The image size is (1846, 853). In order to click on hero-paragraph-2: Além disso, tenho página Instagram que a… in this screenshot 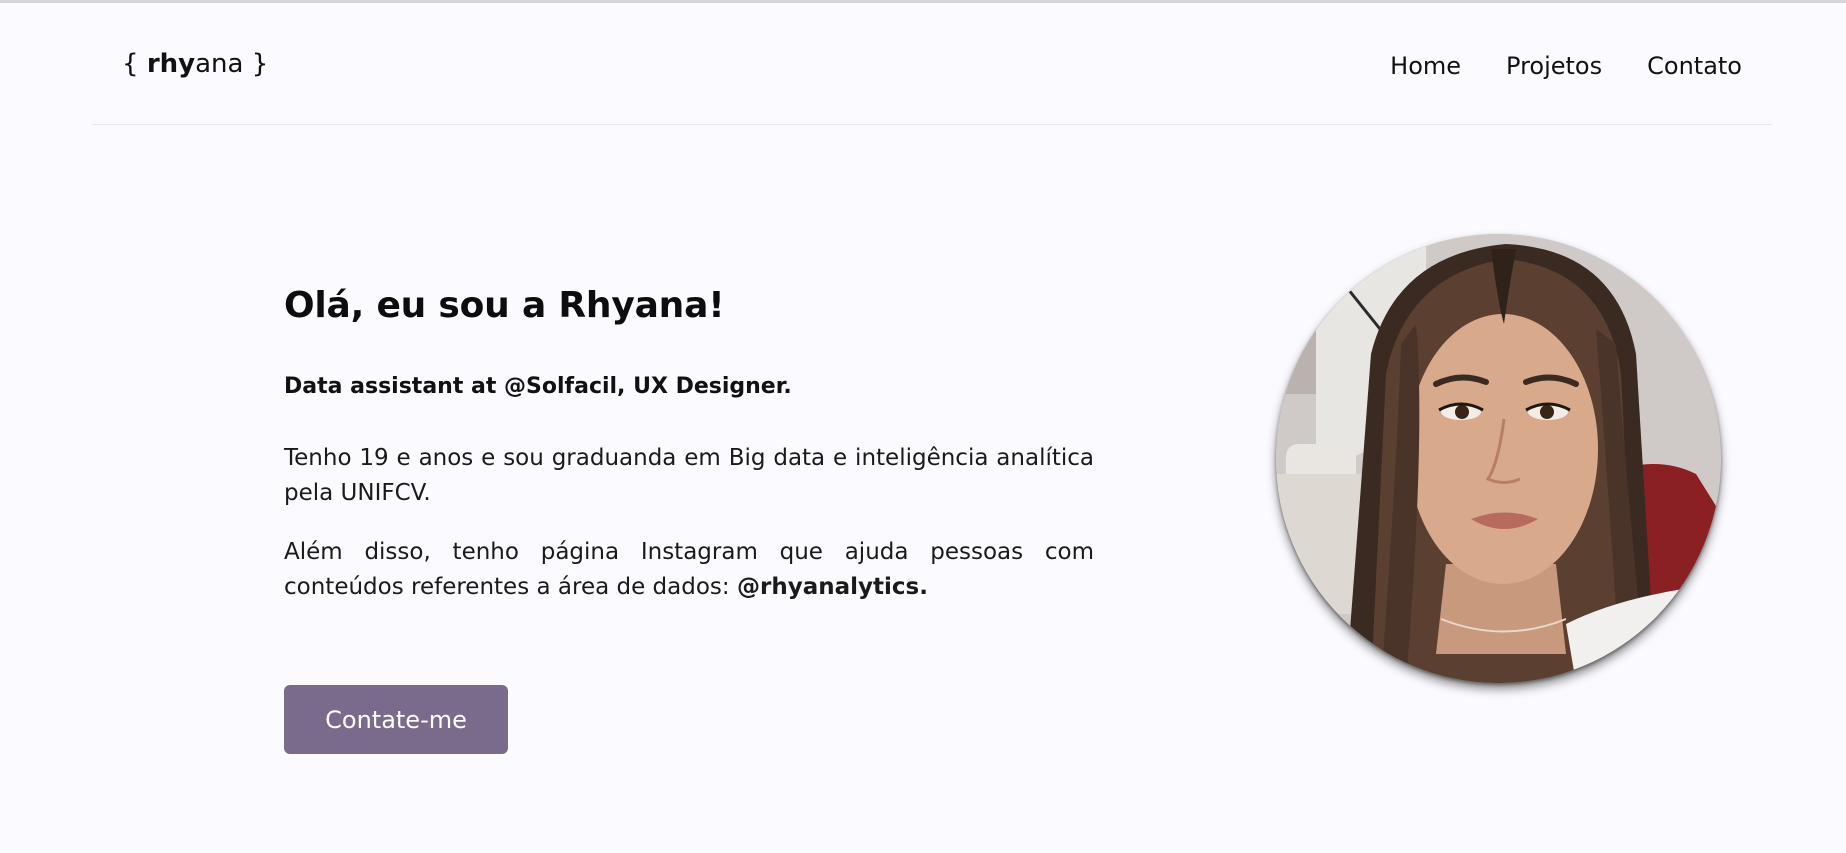, I will do `click(689, 570)`.